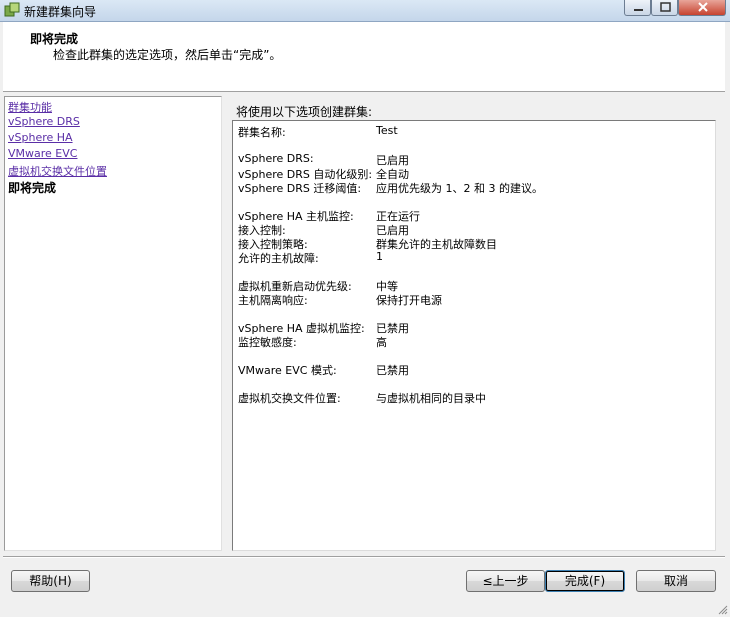 The width and height of the screenshot is (730, 617). What do you see at coordinates (340, 300) in the screenshot?
I see `summary-row: 主机隔离响应: 保持打开电源` at bounding box center [340, 300].